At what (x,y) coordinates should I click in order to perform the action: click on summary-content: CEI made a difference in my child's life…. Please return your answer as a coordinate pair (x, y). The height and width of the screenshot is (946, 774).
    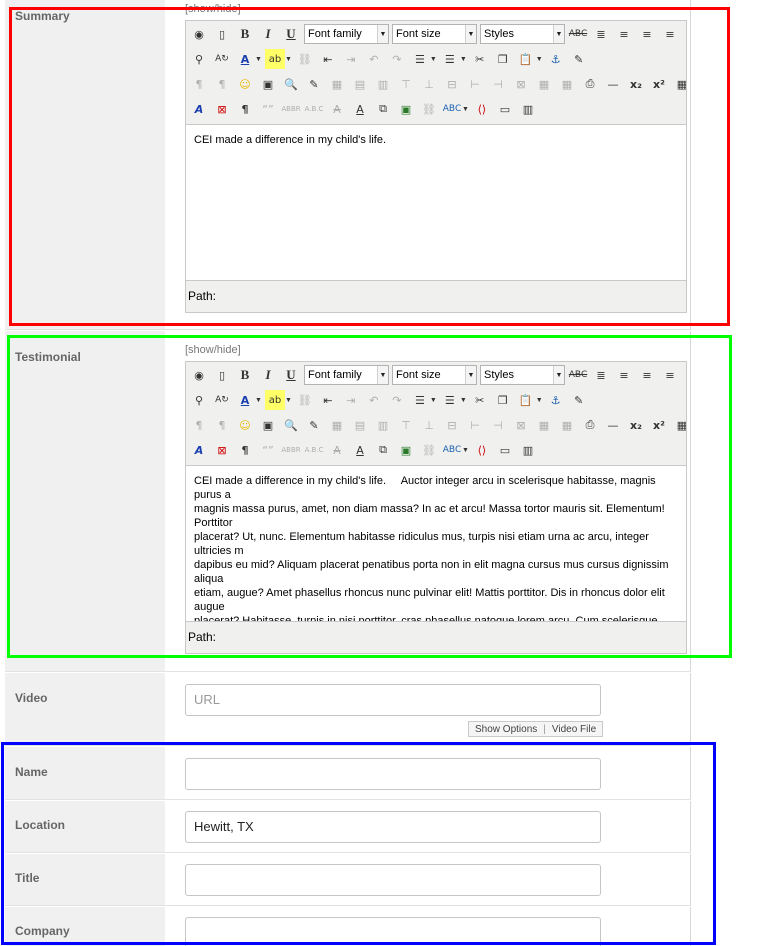
    Looking at the image, I should click on (436, 202).